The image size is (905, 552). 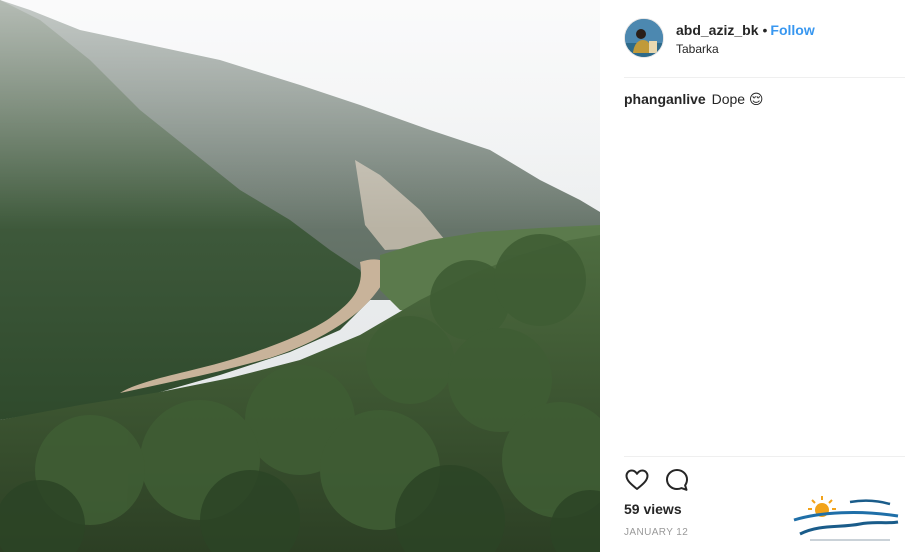 What do you see at coordinates (764, 48) in the screenshot?
I see `post-header: abd_aziz_bk • Follow Tabarka` at bounding box center [764, 48].